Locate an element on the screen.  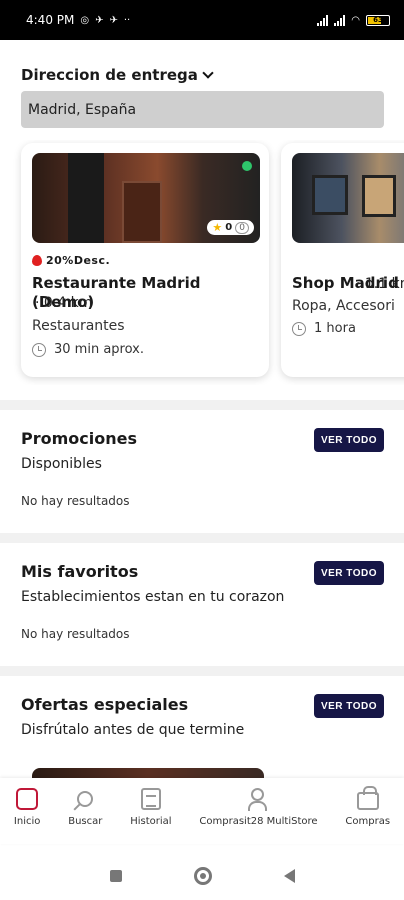
discount-icon is located at coordinates (37, 260).